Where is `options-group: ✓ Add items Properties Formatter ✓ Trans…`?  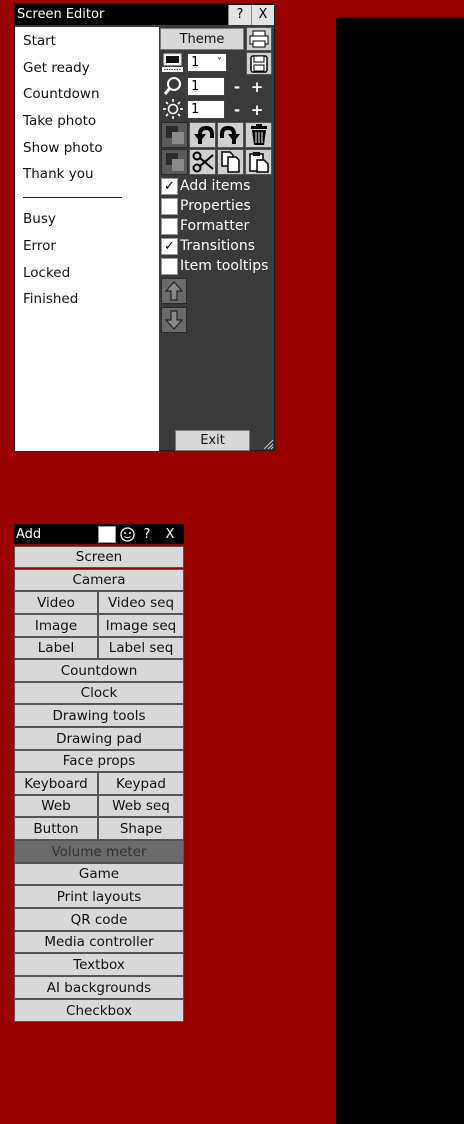
options-group: ✓ Add items Properties Formatter ✓ Trans… is located at coordinates (217, 226).